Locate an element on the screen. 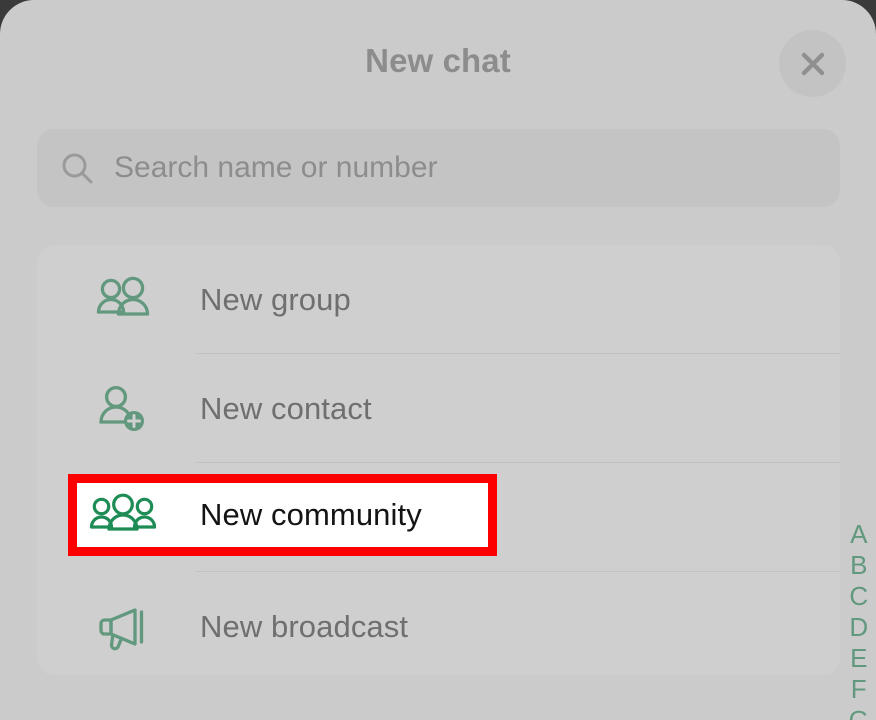 Image resolution: width=876 pixels, height=720 pixels. alpha-letter-a: A is located at coordinates (859, 534).